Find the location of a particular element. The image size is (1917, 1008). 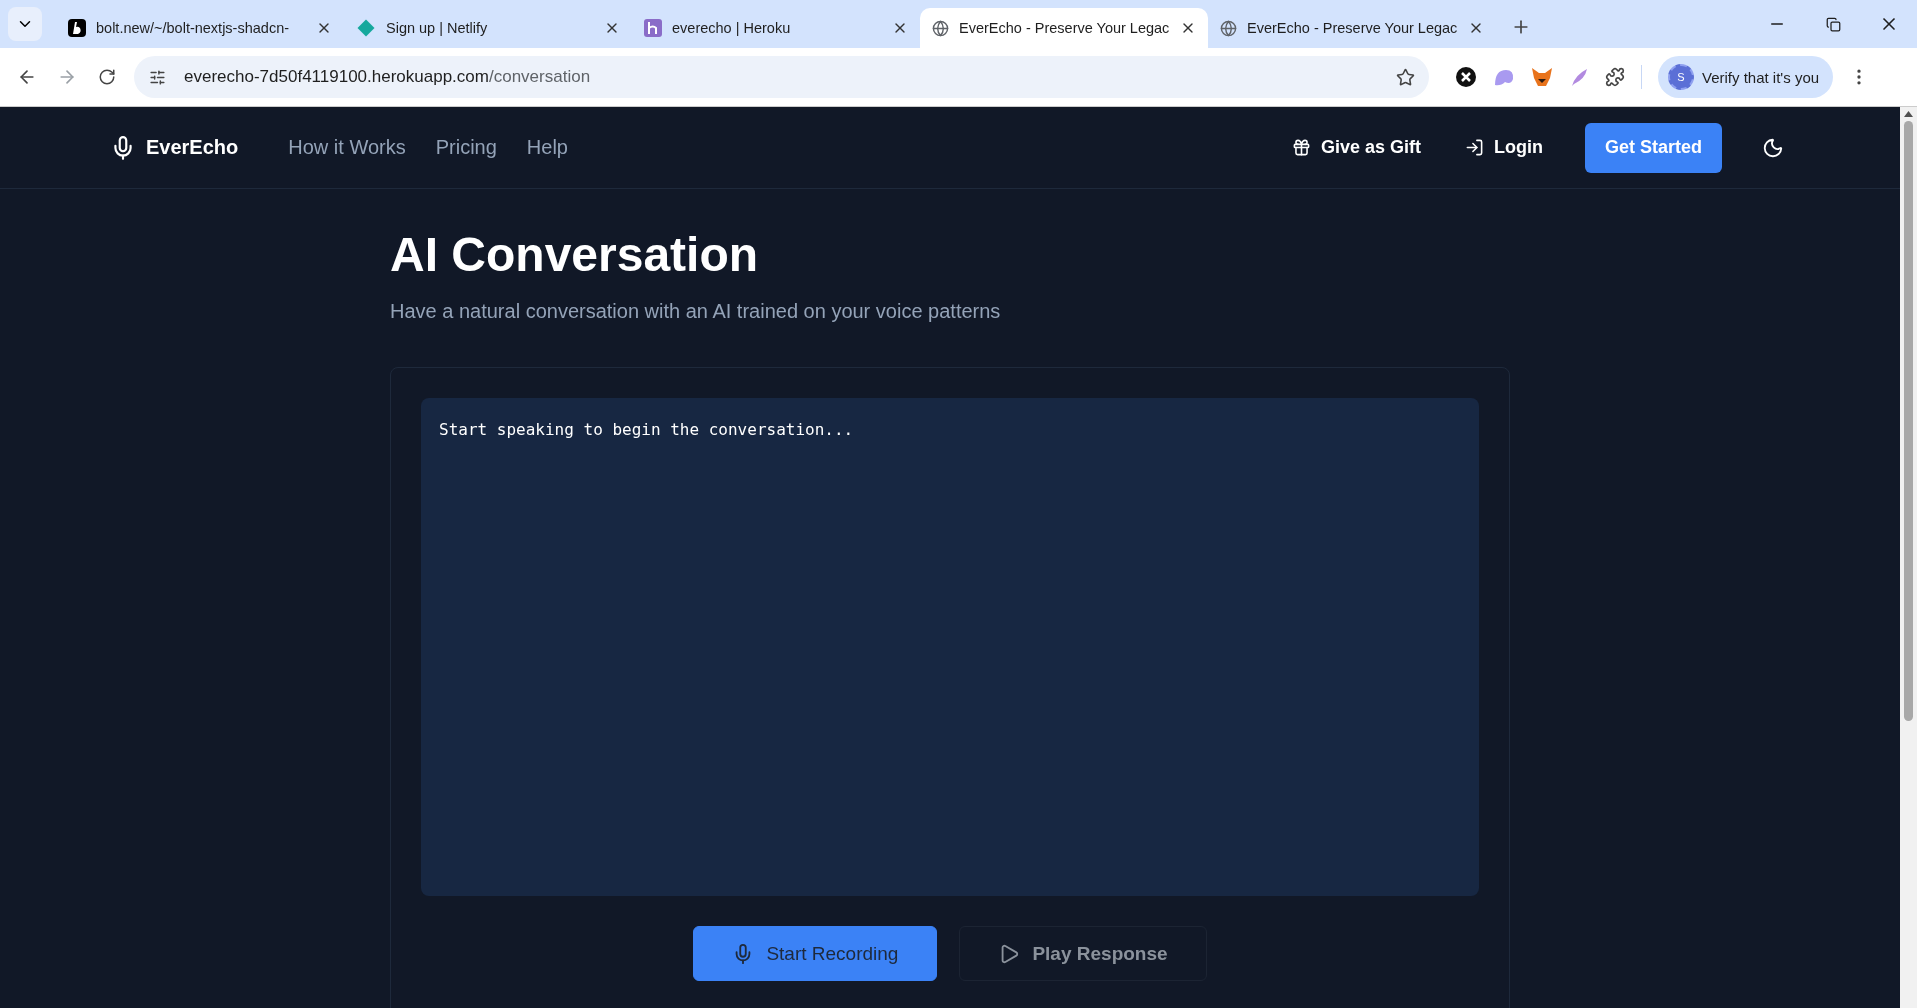

nav-link: Help is located at coordinates (547, 147).